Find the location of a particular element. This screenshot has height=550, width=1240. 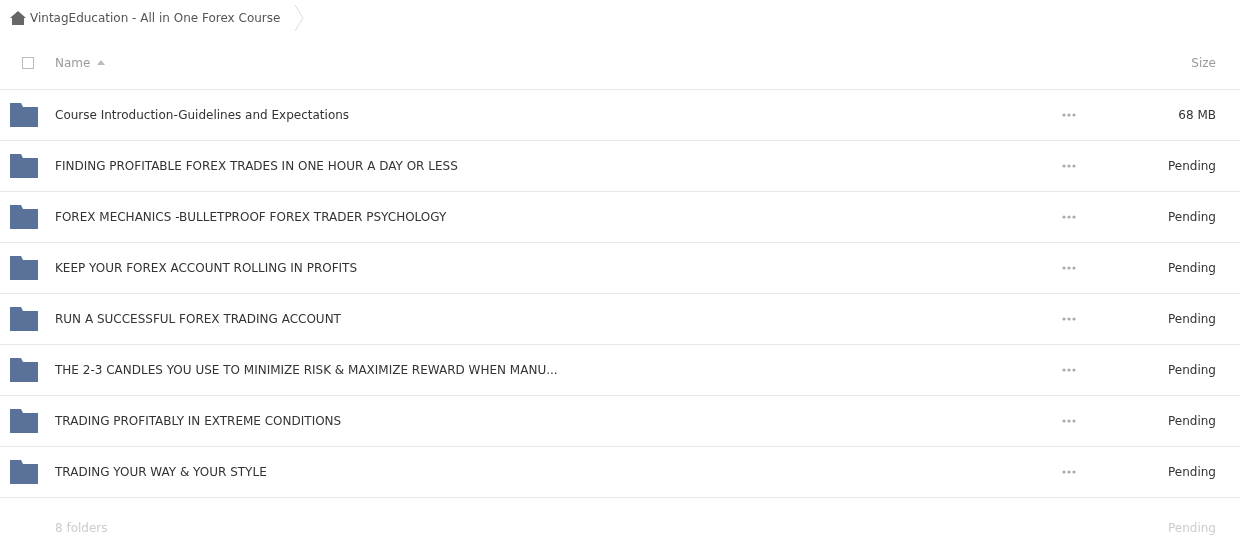

folder-name: TRADING PROFITABLY IN EXTREME CONDITIONS is located at coordinates (198, 421).